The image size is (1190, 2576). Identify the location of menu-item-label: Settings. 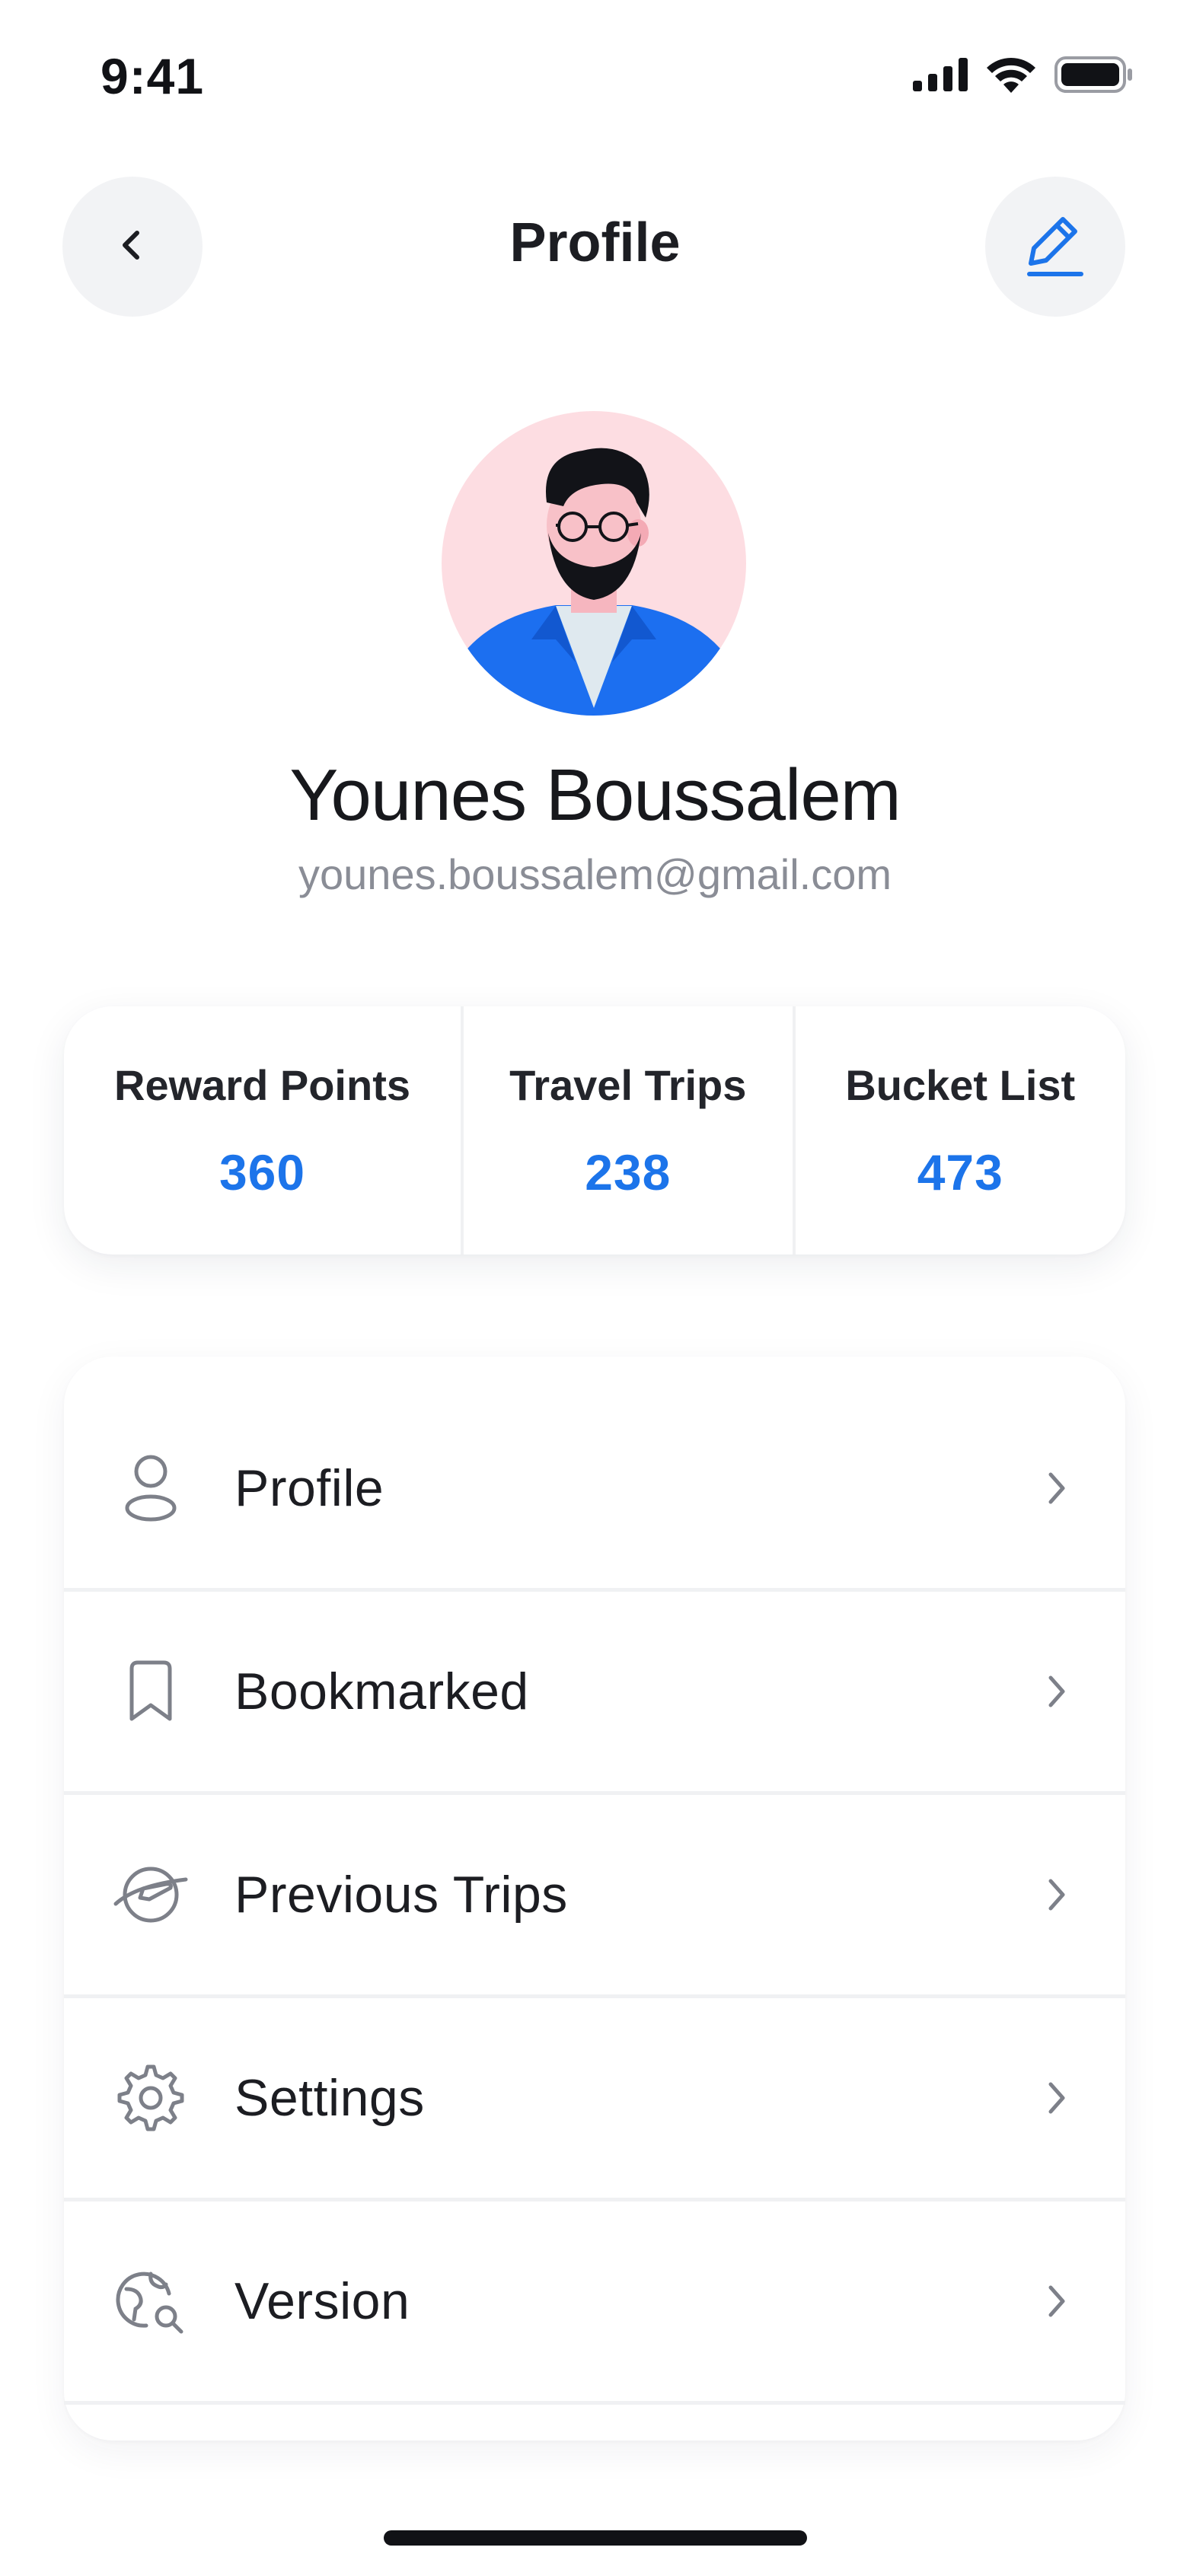
(330, 2098).